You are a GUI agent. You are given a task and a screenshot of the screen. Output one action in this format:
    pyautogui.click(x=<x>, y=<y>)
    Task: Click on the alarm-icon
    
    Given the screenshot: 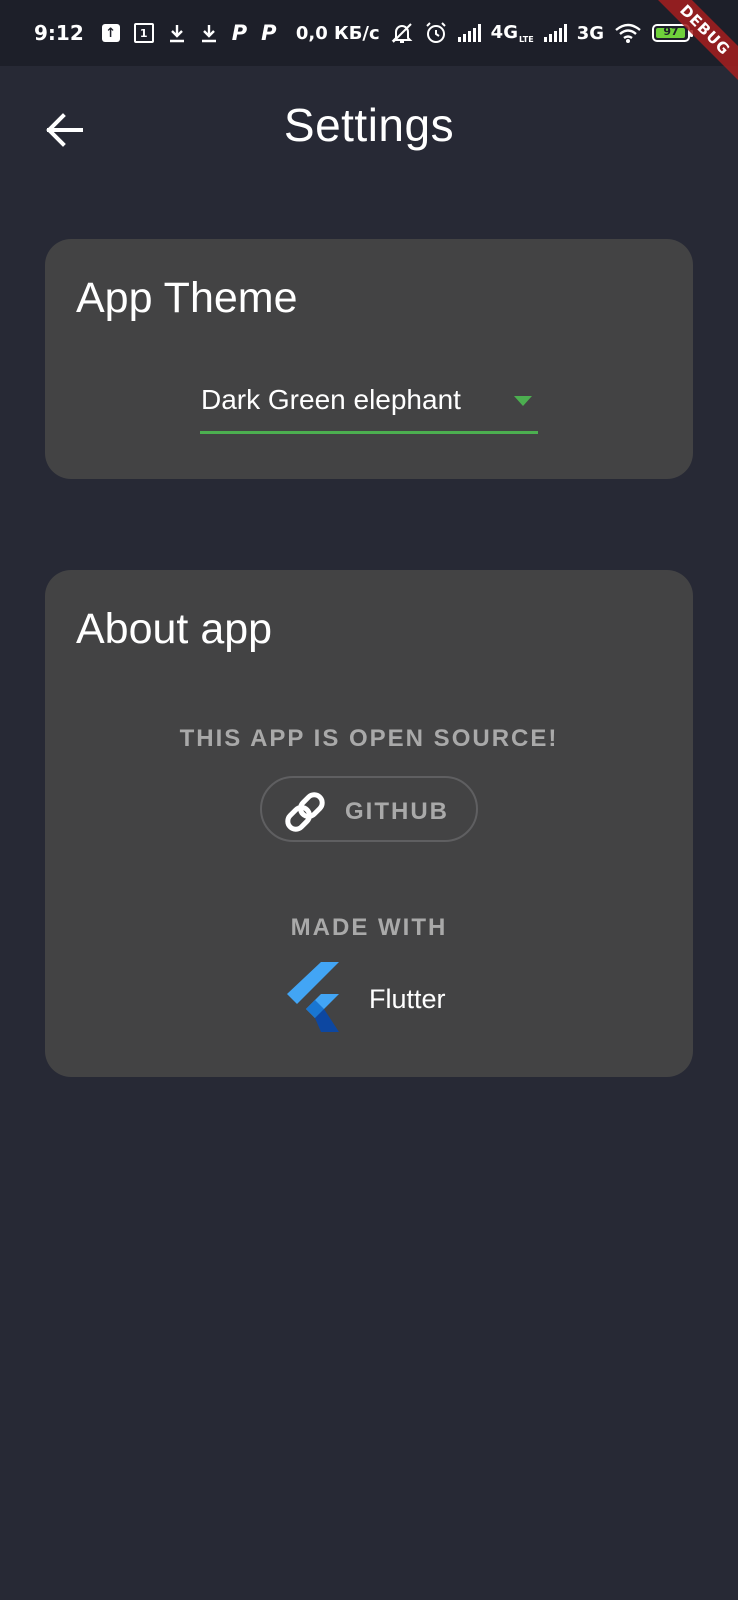 What is the action you would take?
    pyautogui.click(x=436, y=33)
    